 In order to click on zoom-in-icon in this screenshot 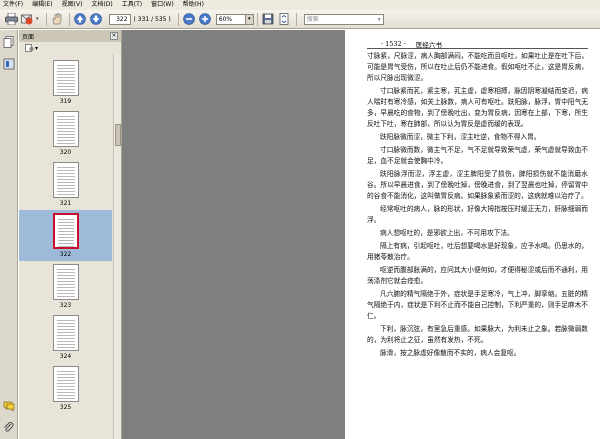, I will do `click(205, 19)`.